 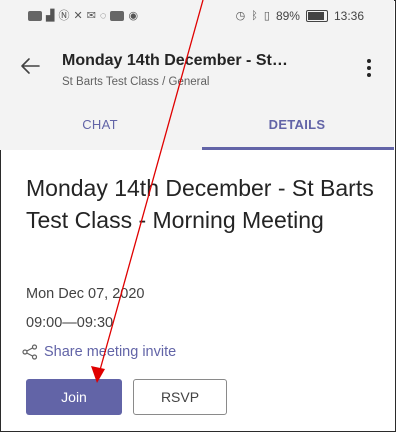 What do you see at coordinates (103, 16) in the screenshot?
I see `whatsapp-icon: ◌` at bounding box center [103, 16].